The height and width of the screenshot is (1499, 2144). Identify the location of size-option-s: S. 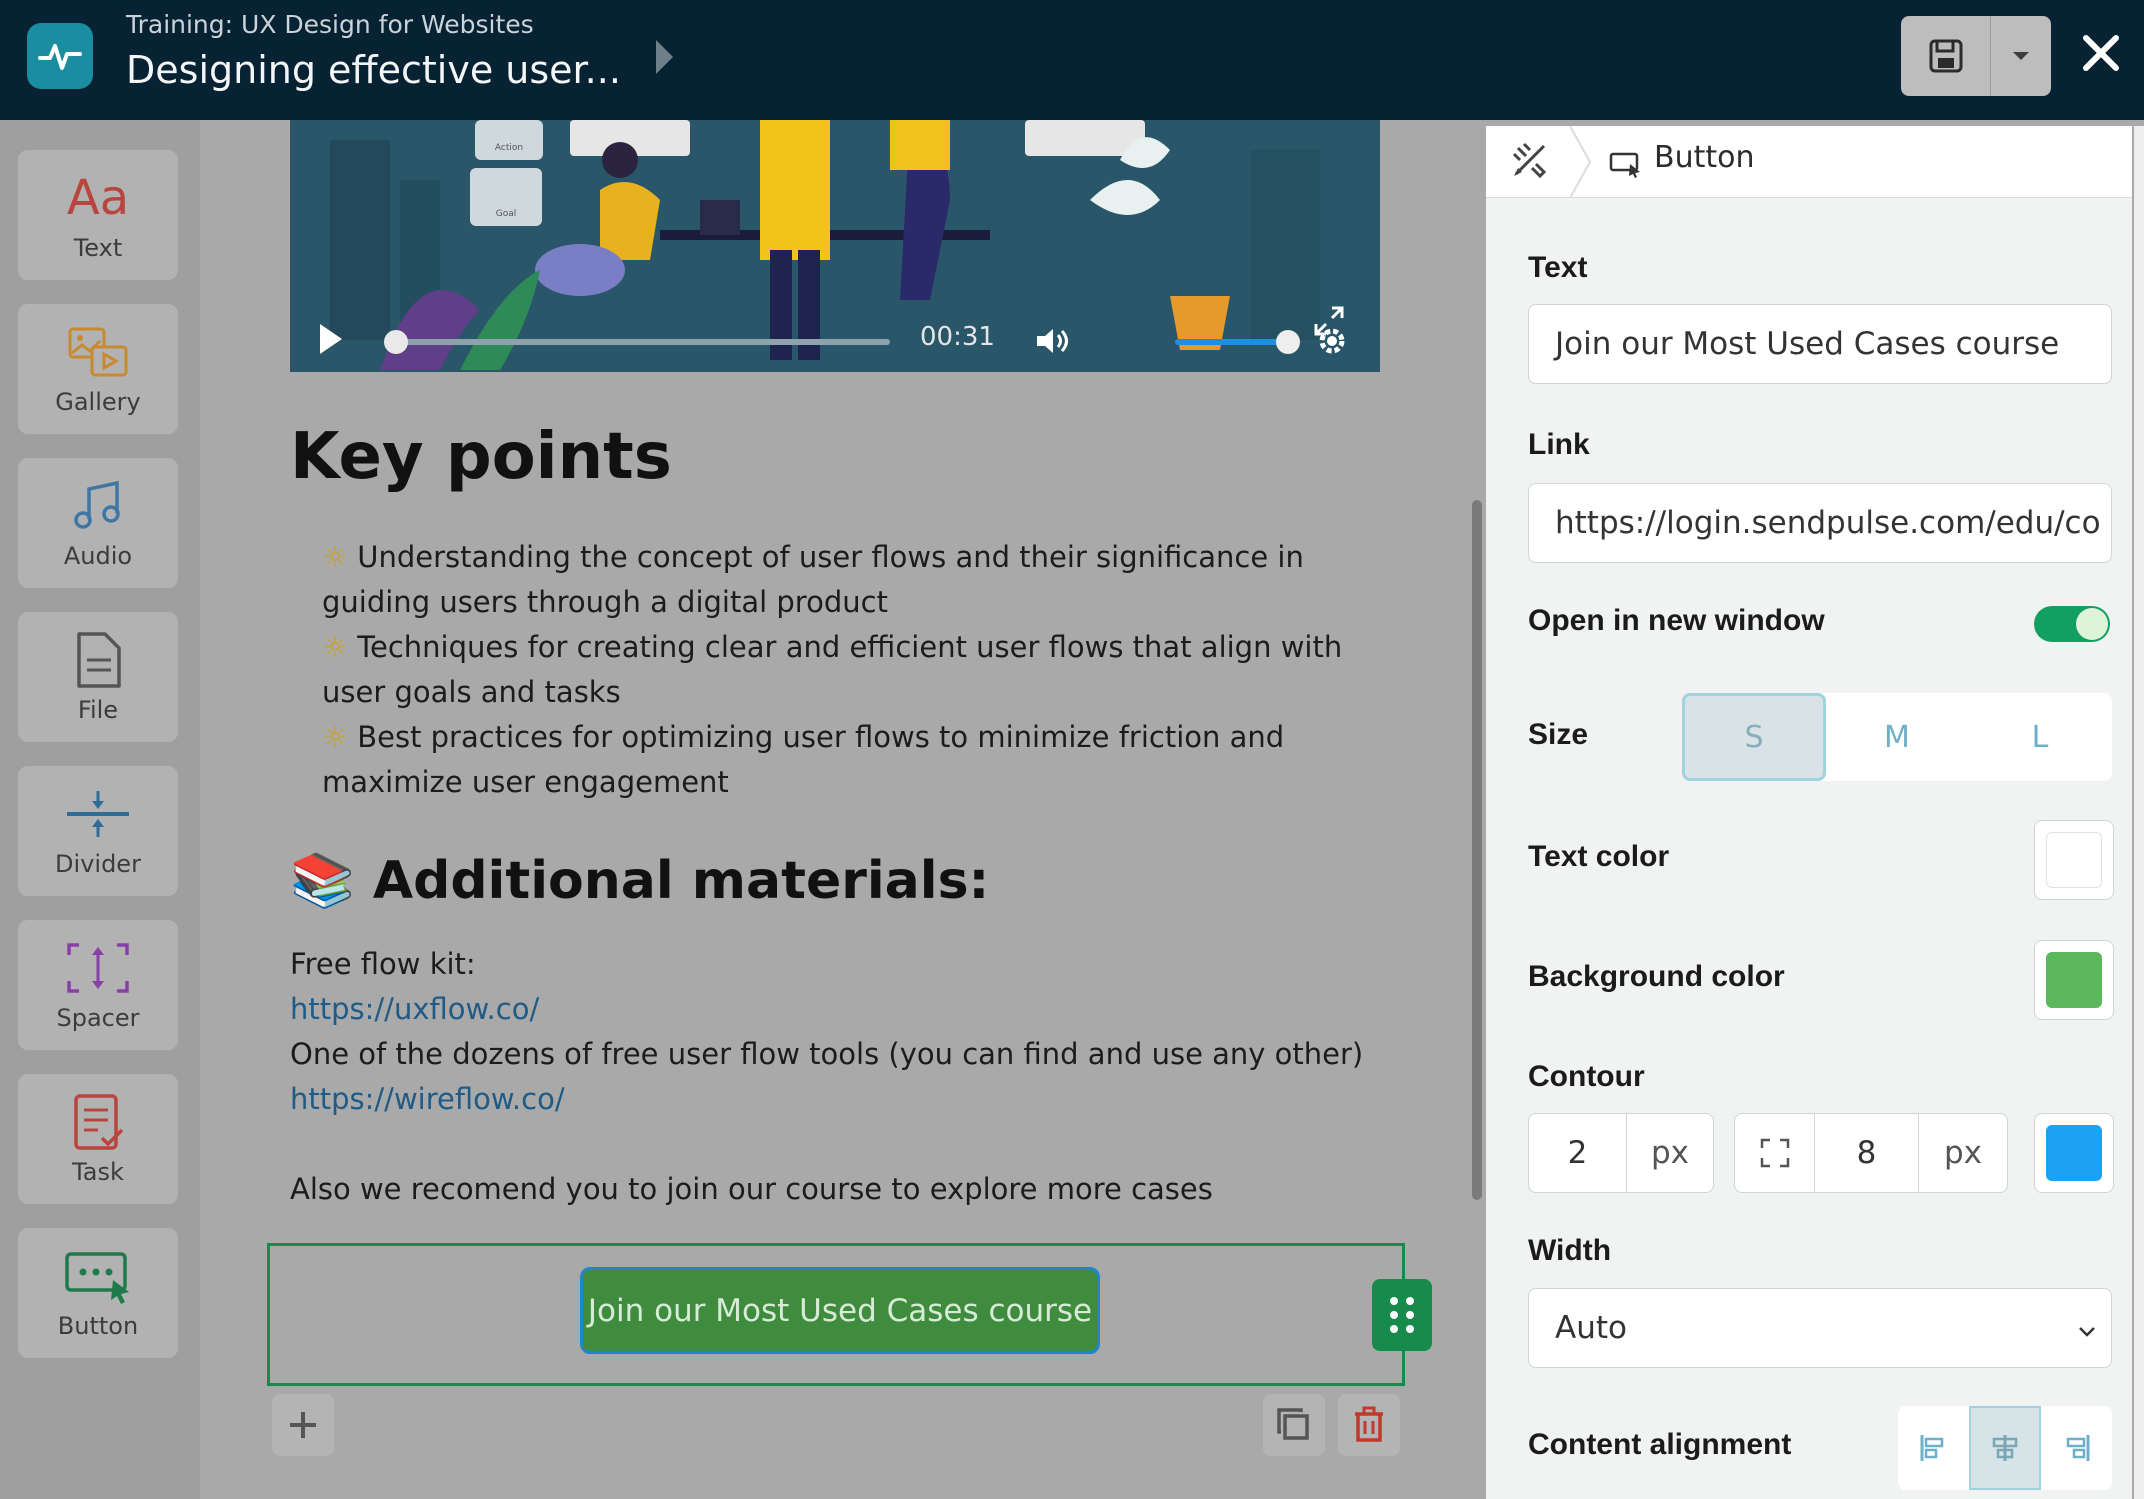
(1754, 737).